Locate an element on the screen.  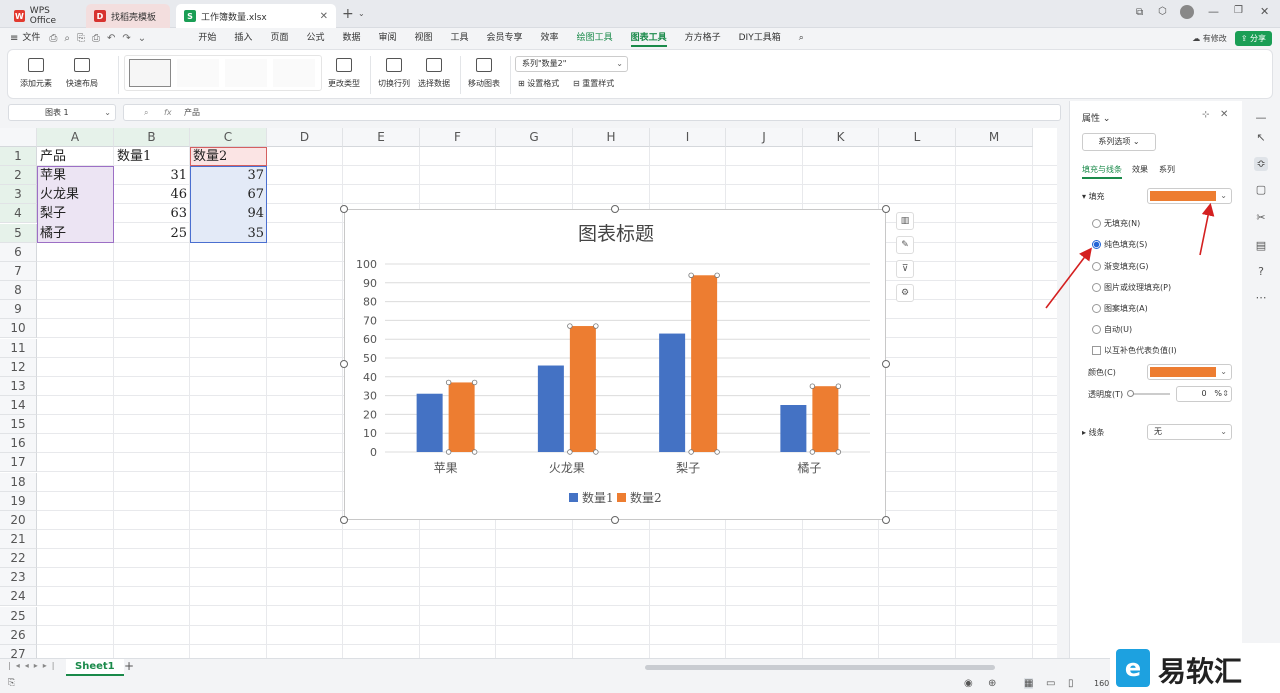
row-header-14: 14 is located at coordinates (18, 405).